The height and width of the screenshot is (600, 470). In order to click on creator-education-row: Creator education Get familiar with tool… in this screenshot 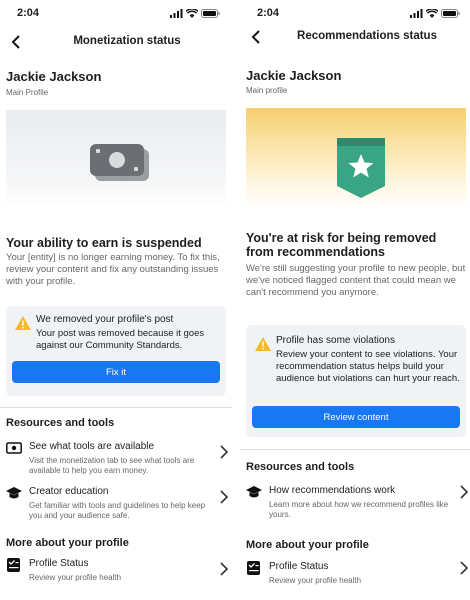, I will do `click(117, 505)`.